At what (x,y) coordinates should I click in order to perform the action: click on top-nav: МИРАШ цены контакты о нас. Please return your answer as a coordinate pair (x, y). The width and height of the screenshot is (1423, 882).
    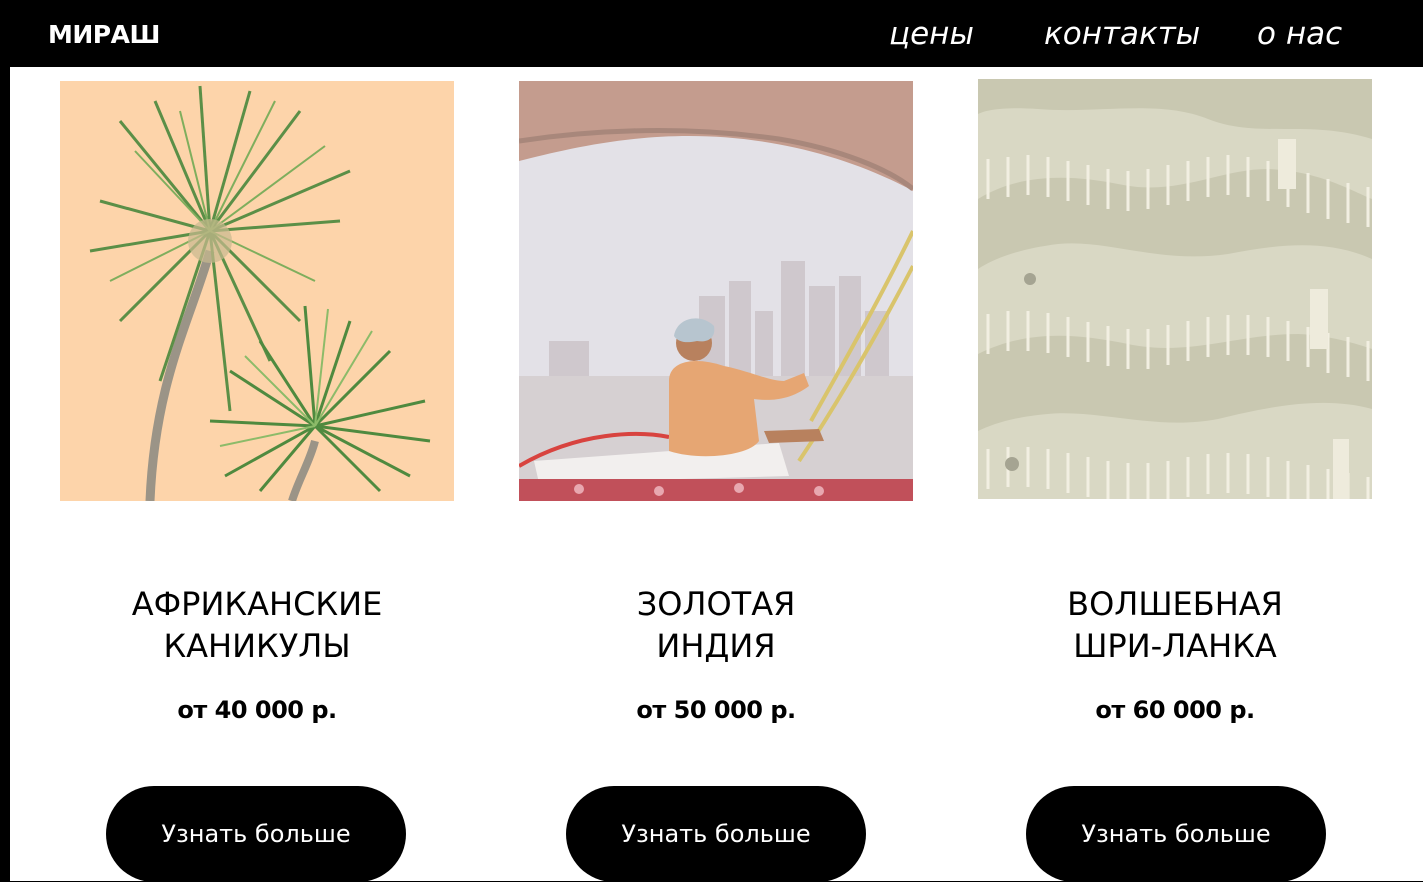
    Looking at the image, I should click on (711, 33).